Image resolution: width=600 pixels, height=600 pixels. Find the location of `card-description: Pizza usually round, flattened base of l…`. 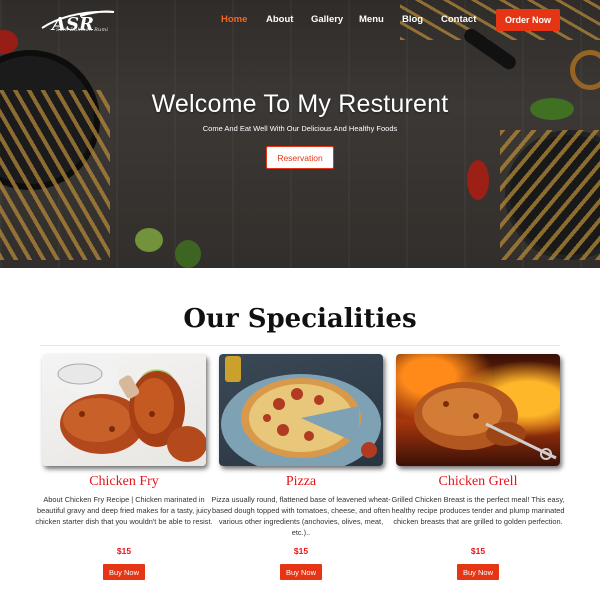

card-description: Pizza usually round, flattened base of l… is located at coordinates (301, 516).